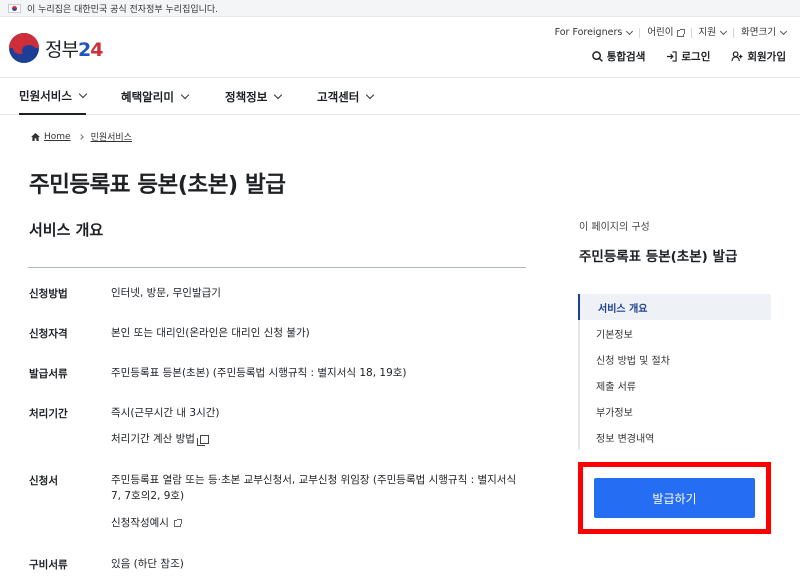 The height and width of the screenshot is (578, 800). Describe the element at coordinates (123, 9) in the screenshot. I see `gov-banner-text: 이 누리집은 대한민국 공식 전자정부 누리집입니다.` at that location.